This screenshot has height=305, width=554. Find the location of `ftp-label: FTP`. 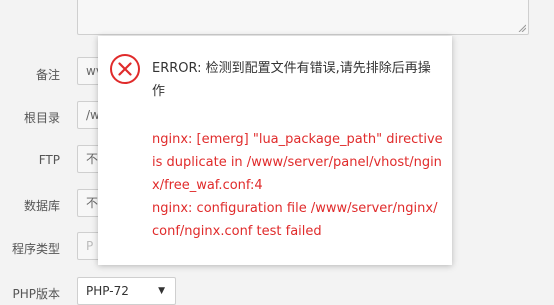

ftp-label: FTP is located at coordinates (49, 160).